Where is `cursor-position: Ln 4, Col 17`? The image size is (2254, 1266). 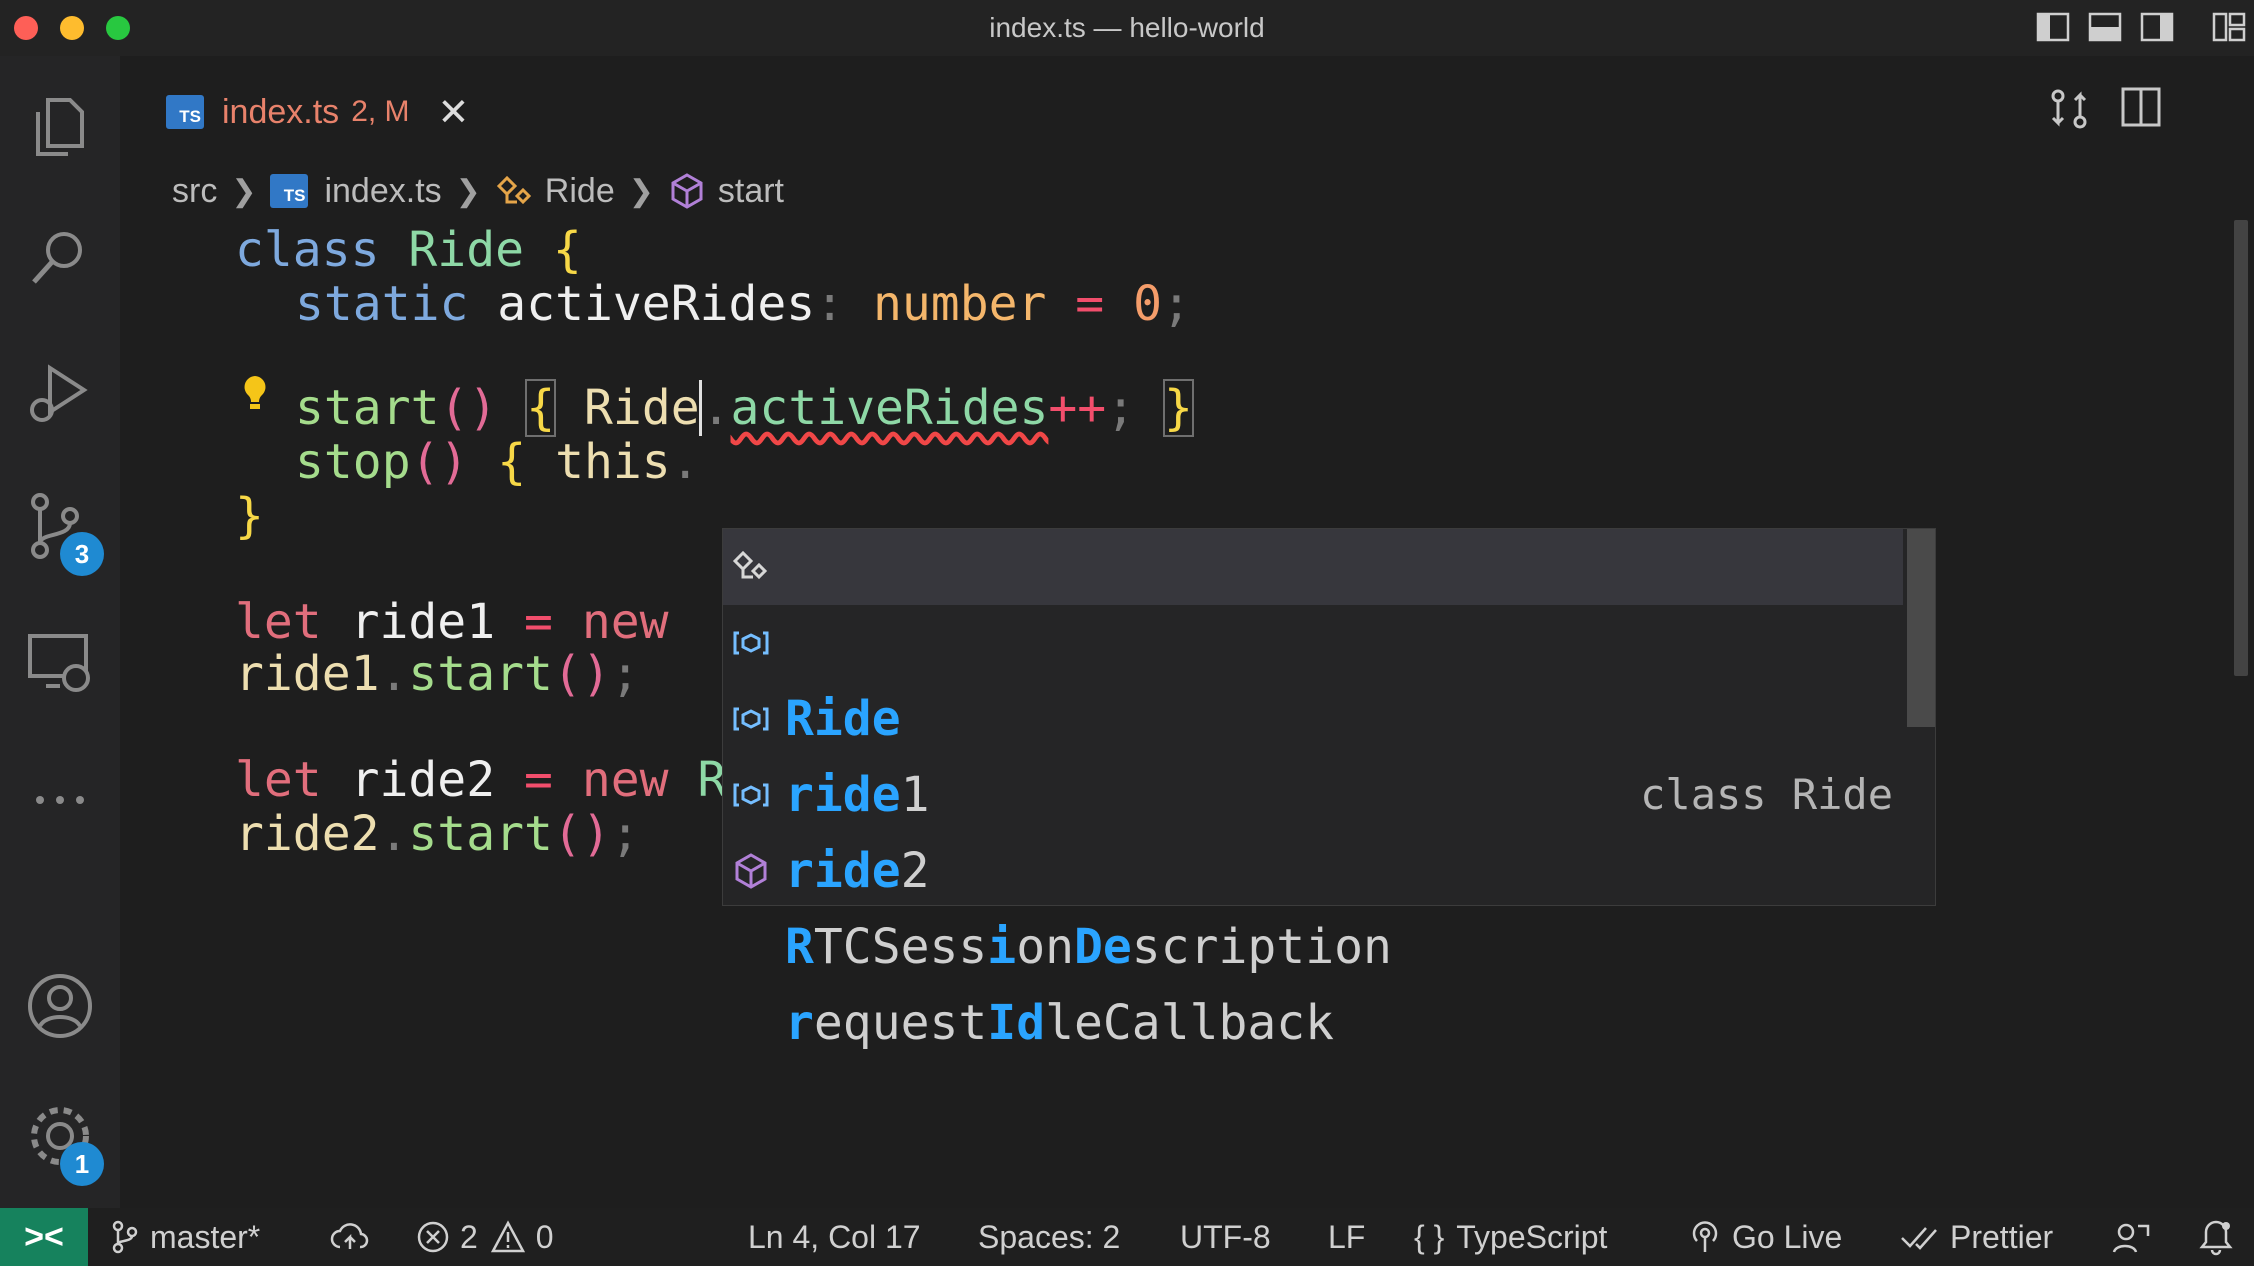
cursor-position: Ln 4, Col 17 is located at coordinates (834, 1237).